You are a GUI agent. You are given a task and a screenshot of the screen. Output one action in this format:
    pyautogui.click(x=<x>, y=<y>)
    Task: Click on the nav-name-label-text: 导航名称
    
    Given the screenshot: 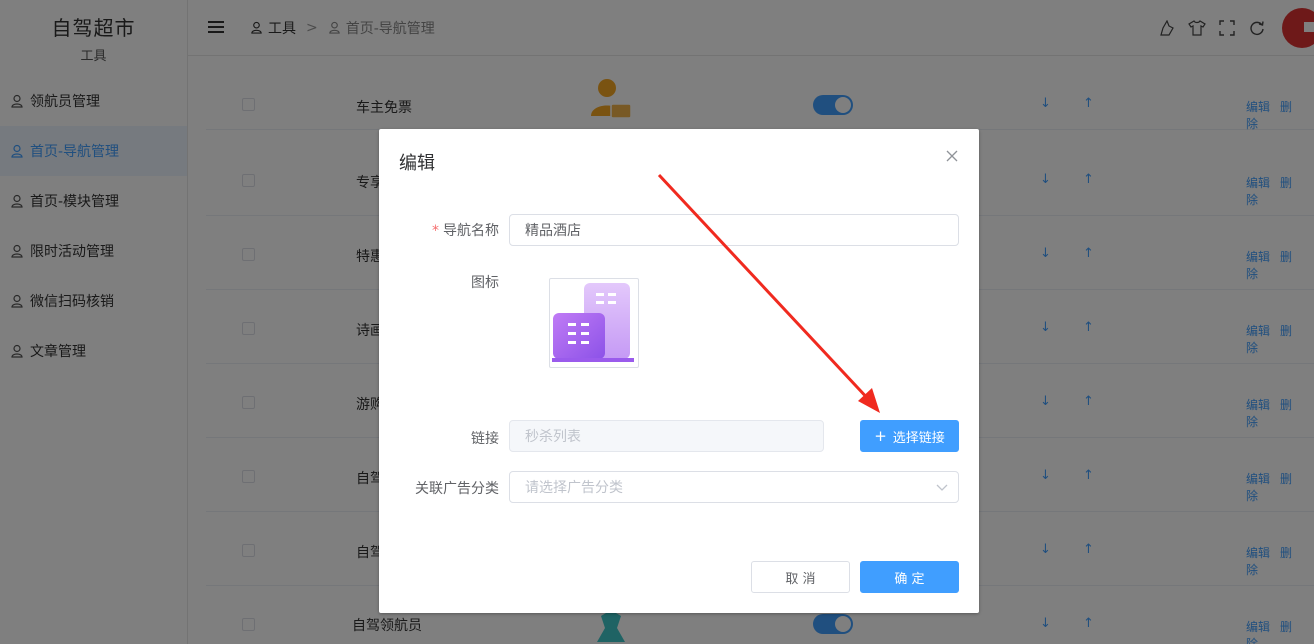 What is the action you would take?
    pyautogui.click(x=471, y=231)
    